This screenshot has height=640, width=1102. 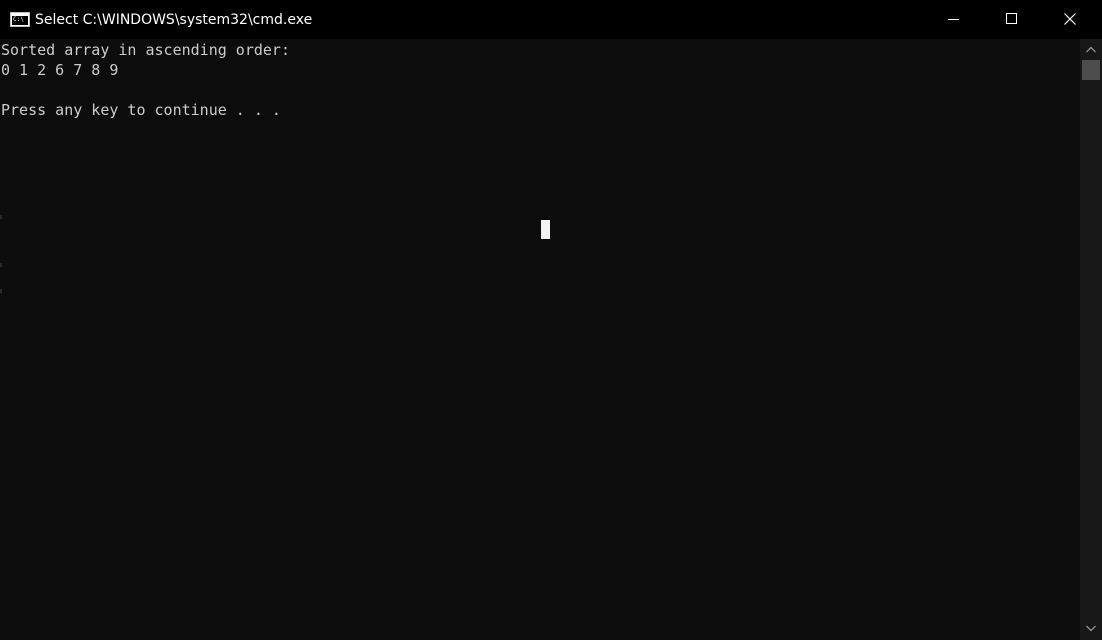 I want to click on scroll-down-arrow-icon, so click(x=1091, y=628).